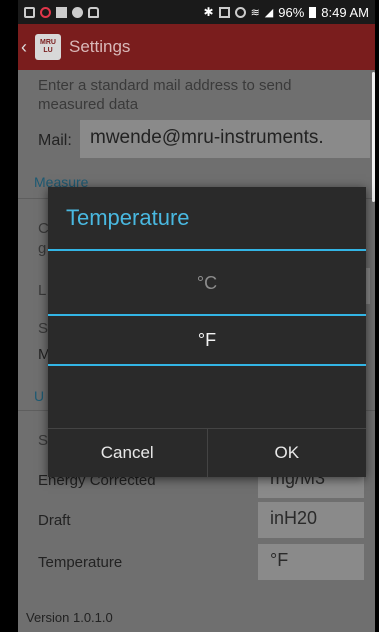 The width and height of the screenshot is (379, 632). I want to click on dialog-title-divider, so click(207, 250).